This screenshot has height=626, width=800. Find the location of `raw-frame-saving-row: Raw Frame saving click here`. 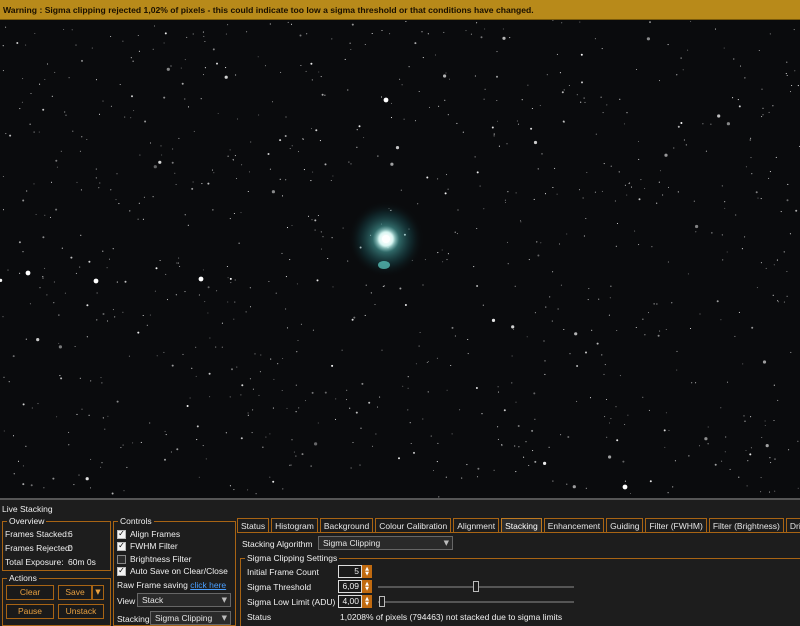

raw-frame-saving-row: Raw Frame saving click here is located at coordinates (171, 585).